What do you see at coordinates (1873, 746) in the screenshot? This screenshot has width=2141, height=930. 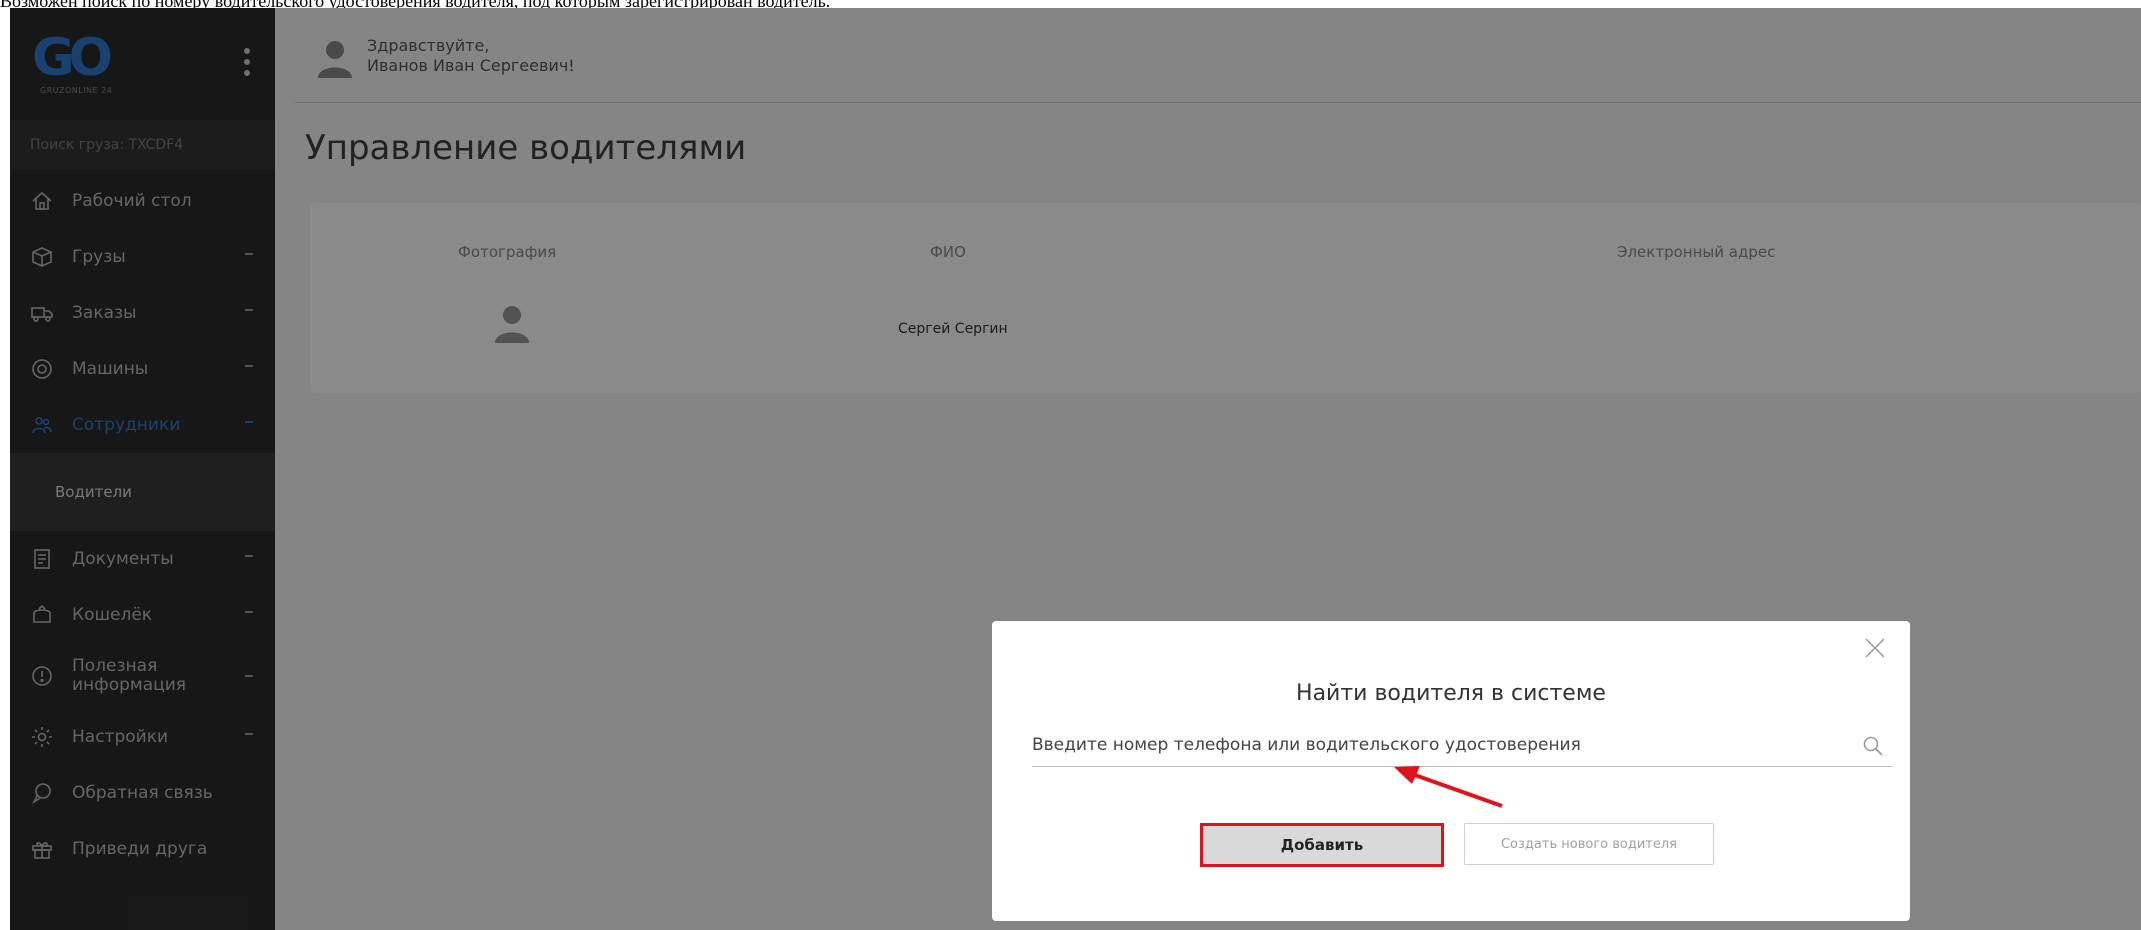 I see `search-icon` at bounding box center [1873, 746].